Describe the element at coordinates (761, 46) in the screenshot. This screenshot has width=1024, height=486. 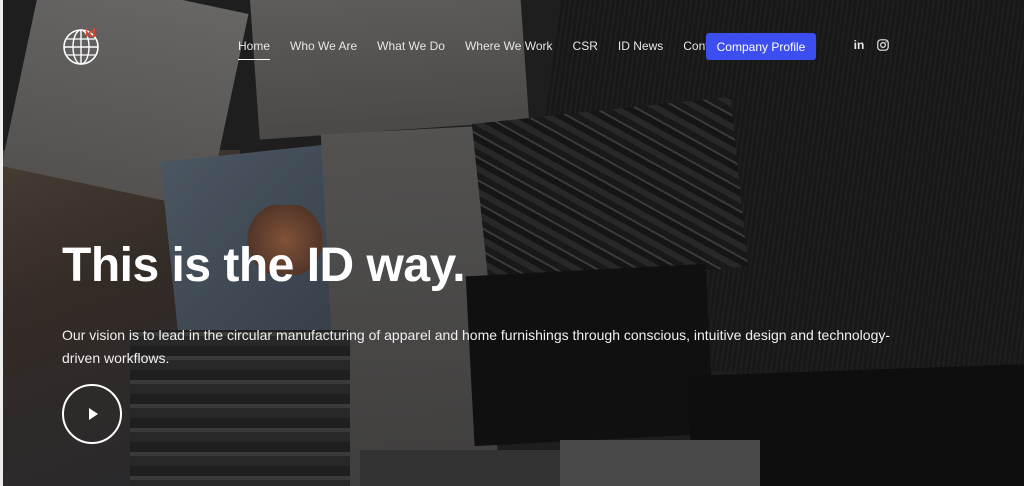
I see `company-profile-button: Company Profile` at that location.